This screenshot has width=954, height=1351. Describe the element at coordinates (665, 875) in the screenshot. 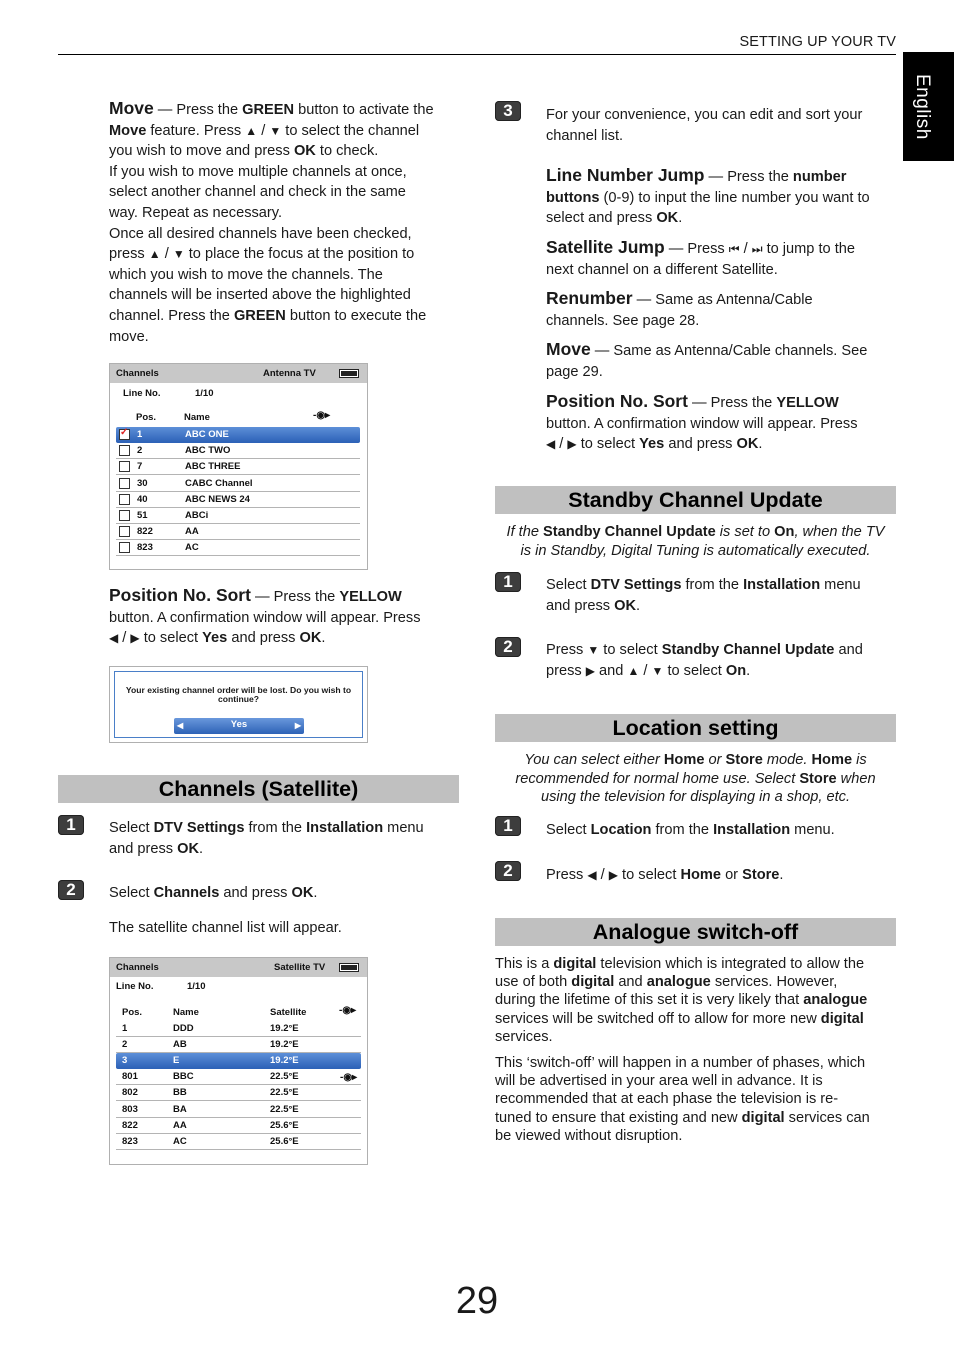

I see `location-step-2-text: Press ◀ / ▶ to select Home or Store.` at that location.